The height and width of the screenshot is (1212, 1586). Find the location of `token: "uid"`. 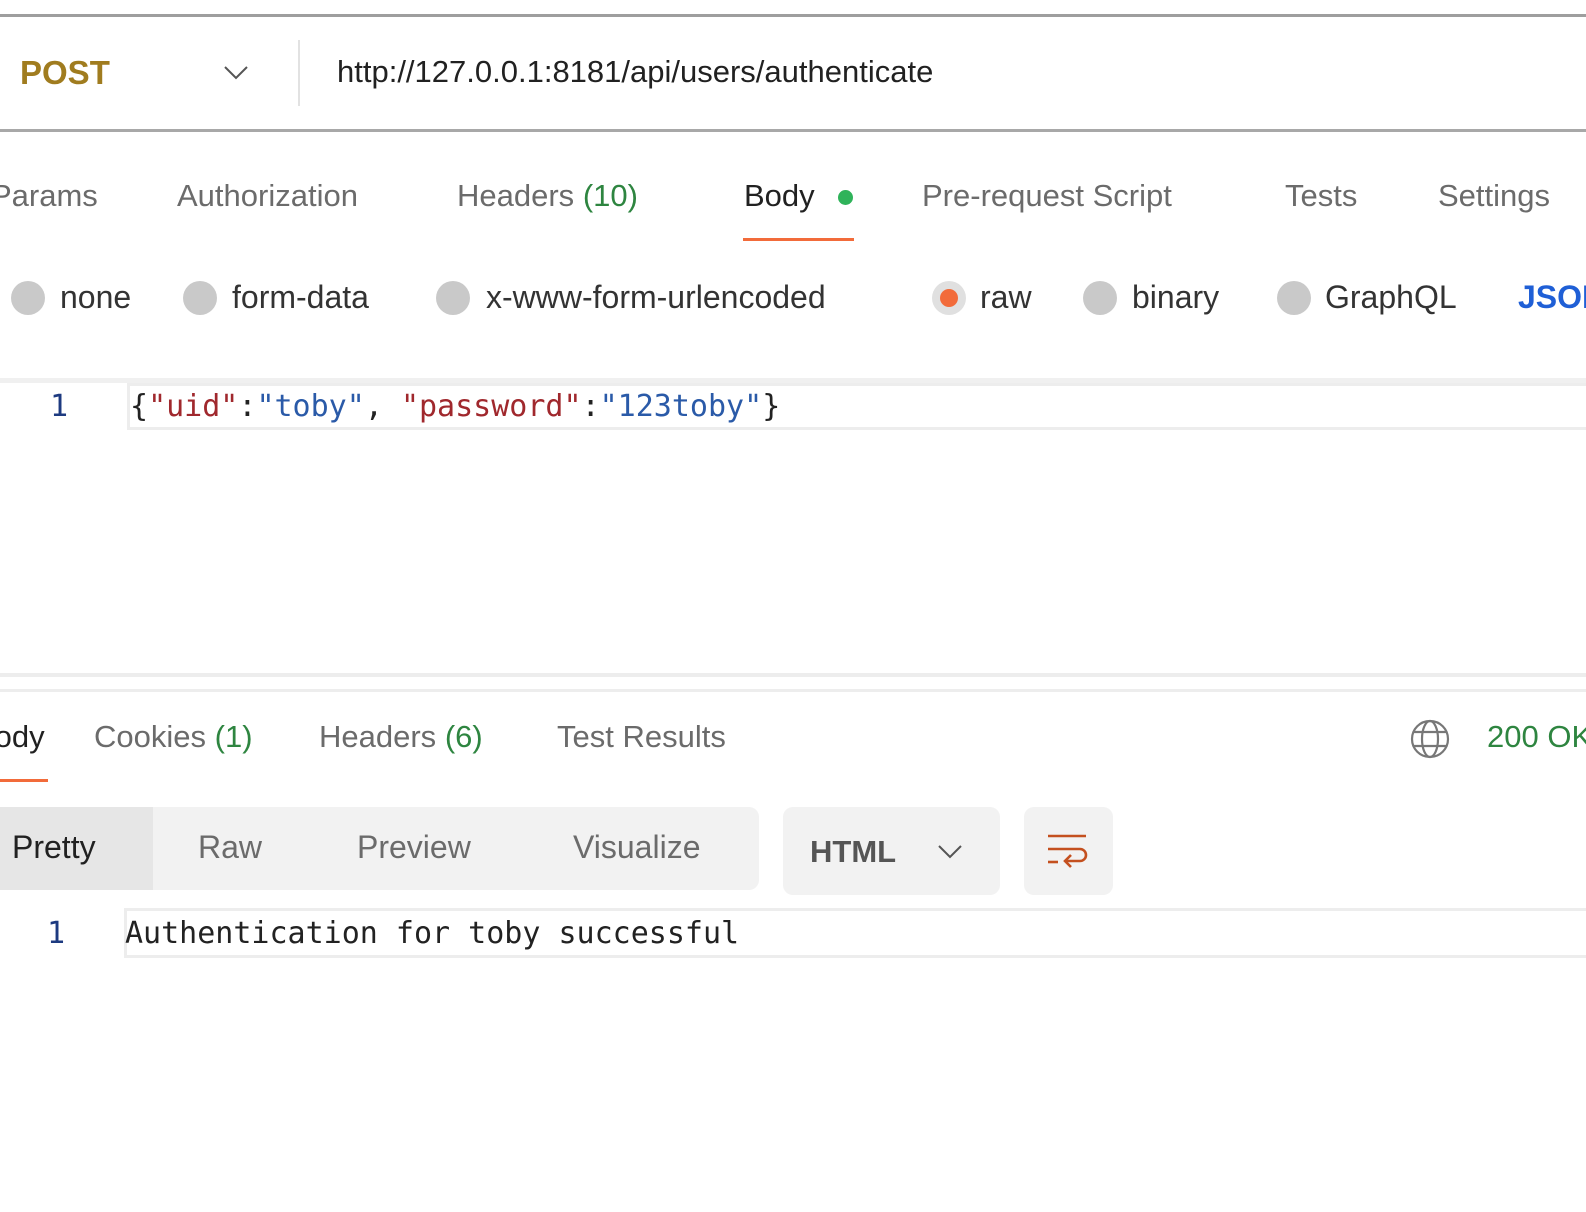

token: "uid" is located at coordinates (193, 406).